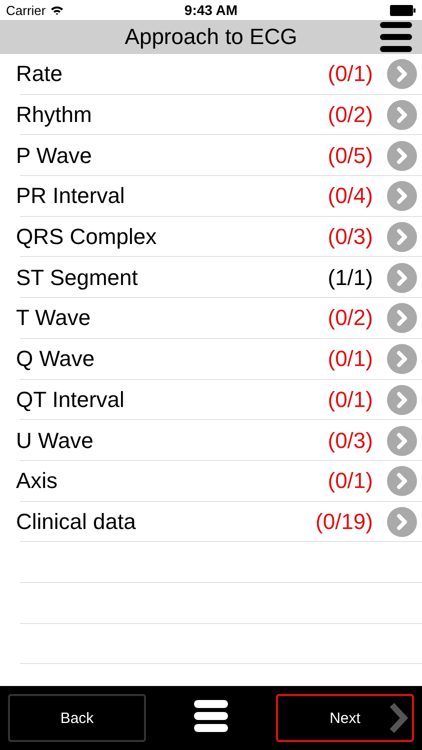 The height and width of the screenshot is (750, 422). I want to click on topic-name: Axis, so click(37, 481).